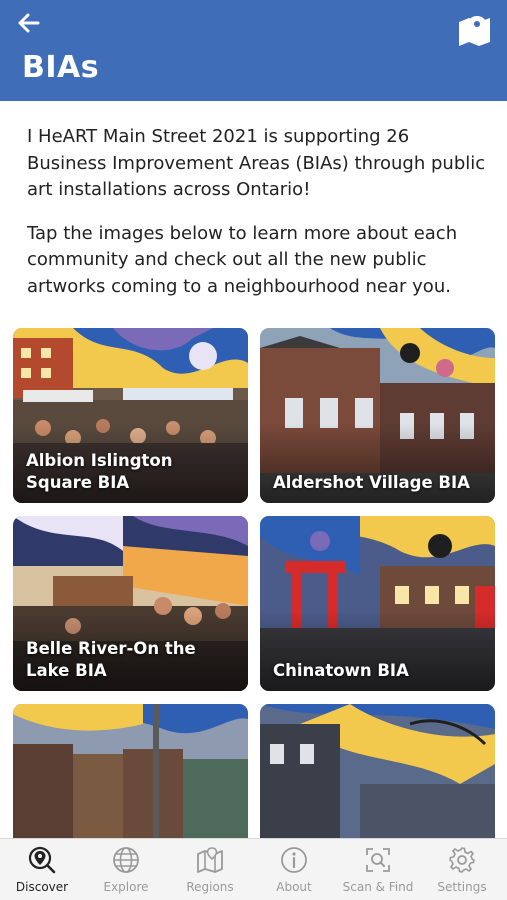 This screenshot has height=900, width=507. What do you see at coordinates (377, 603) in the screenshot?
I see `bia-card-chinatown: Chinatown BIA` at bounding box center [377, 603].